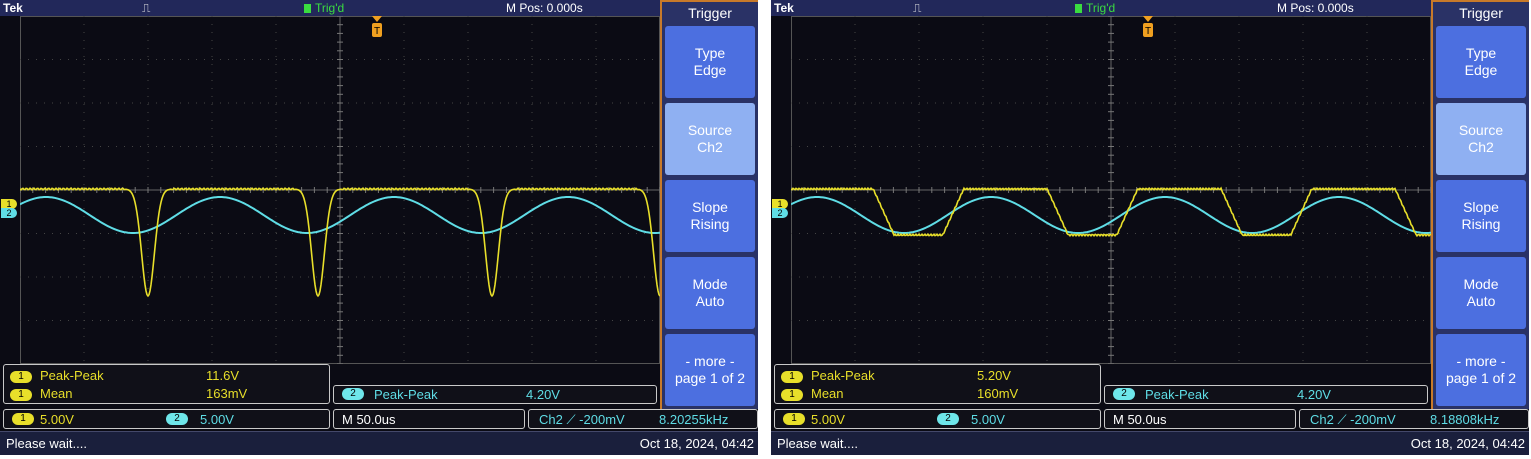 This screenshot has height=459, width=1531. I want to click on measurement-row: 1 Mean 160mV, so click(938, 394).